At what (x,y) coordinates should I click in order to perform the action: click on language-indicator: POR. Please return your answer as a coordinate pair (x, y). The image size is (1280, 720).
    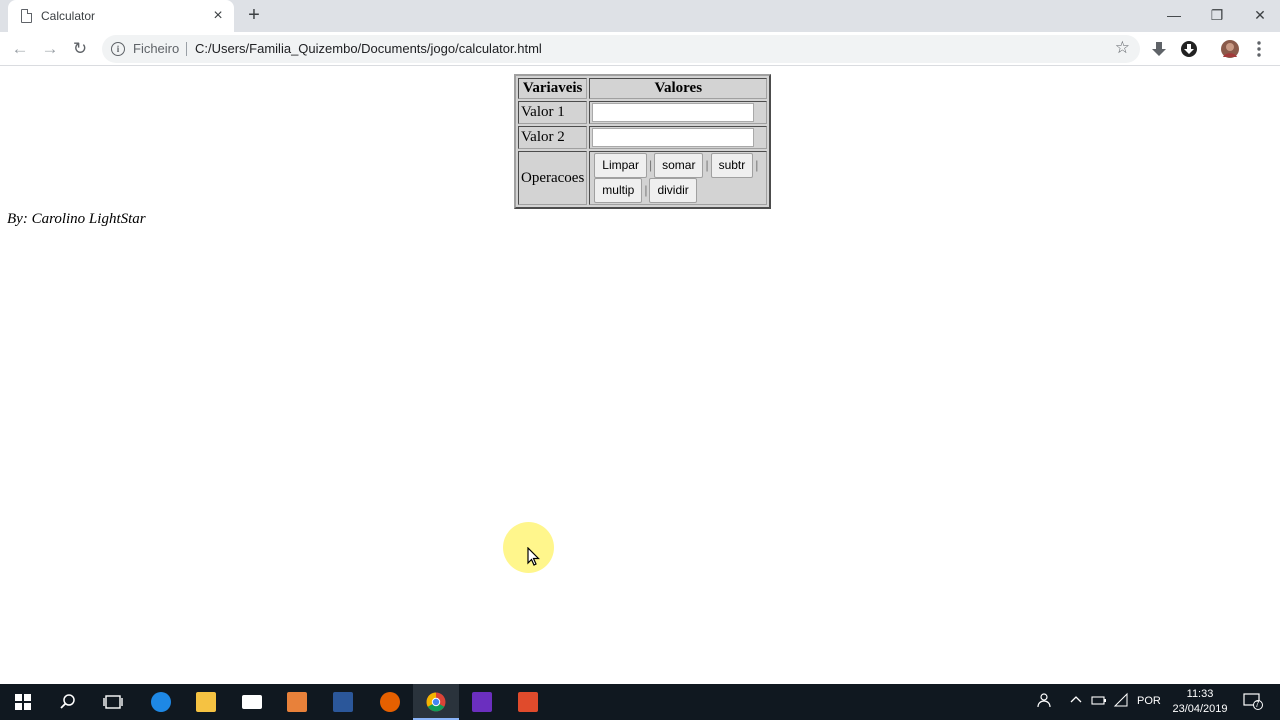
    Looking at the image, I should click on (1149, 701).